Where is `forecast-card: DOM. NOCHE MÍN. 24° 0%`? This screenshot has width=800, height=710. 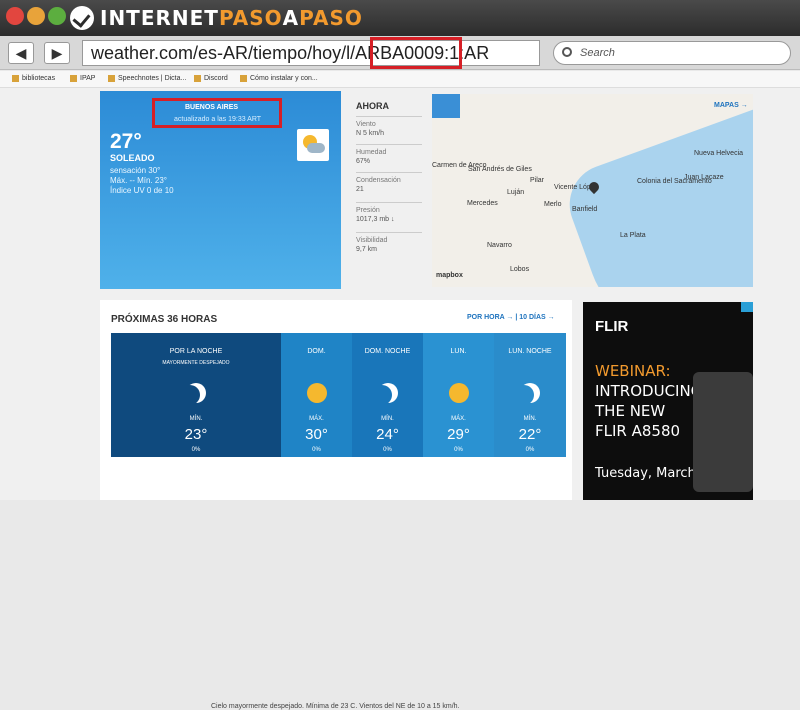
forecast-card: DOM. NOCHE MÍN. 24° 0% is located at coordinates (387, 395).